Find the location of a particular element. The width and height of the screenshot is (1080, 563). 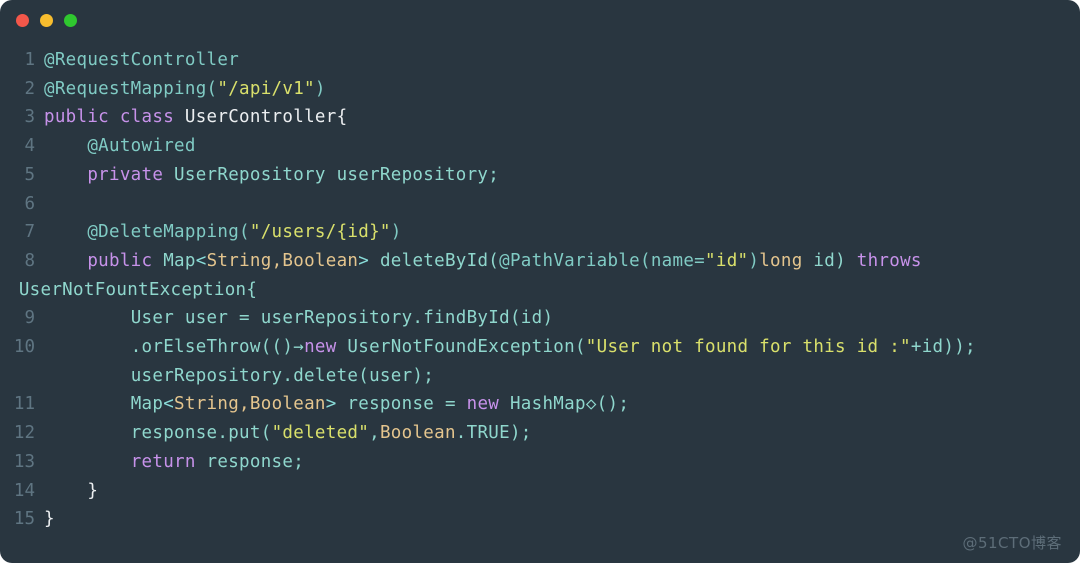

line-number: 15 is located at coordinates (24, 519).